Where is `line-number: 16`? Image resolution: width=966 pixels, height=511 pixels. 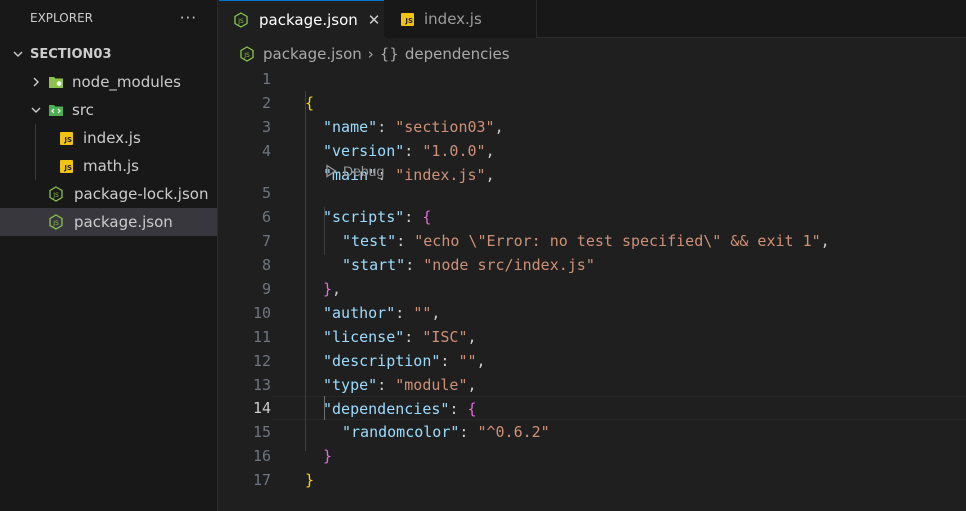 line-number: 16 is located at coordinates (261, 456).